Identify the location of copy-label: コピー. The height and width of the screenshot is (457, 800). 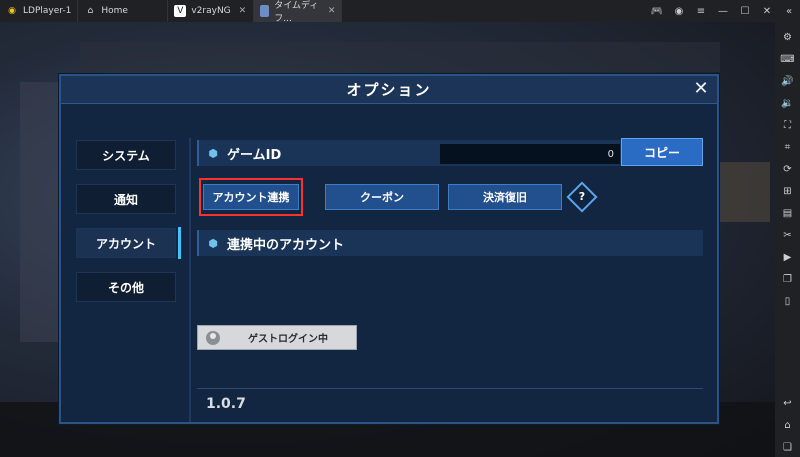
(661, 152).